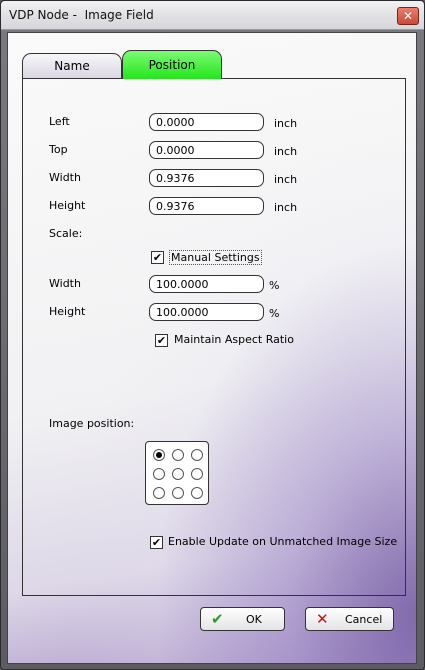 Image resolution: width=425 pixels, height=670 pixels. What do you see at coordinates (286, 207) in the screenshot?
I see `height-unit: inch` at bounding box center [286, 207].